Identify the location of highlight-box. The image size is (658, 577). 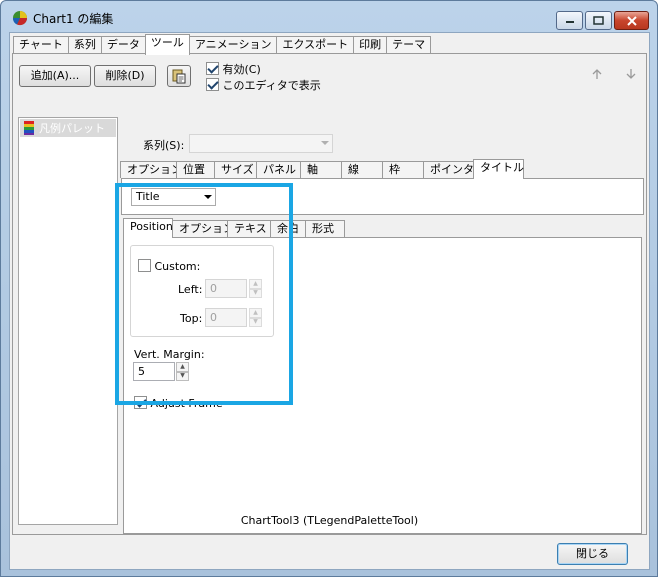
(204, 294).